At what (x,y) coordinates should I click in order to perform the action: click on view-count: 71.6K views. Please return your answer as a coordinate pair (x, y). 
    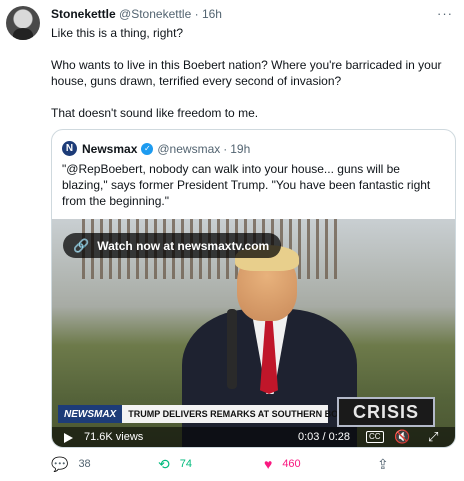
    Looking at the image, I should click on (114, 437).